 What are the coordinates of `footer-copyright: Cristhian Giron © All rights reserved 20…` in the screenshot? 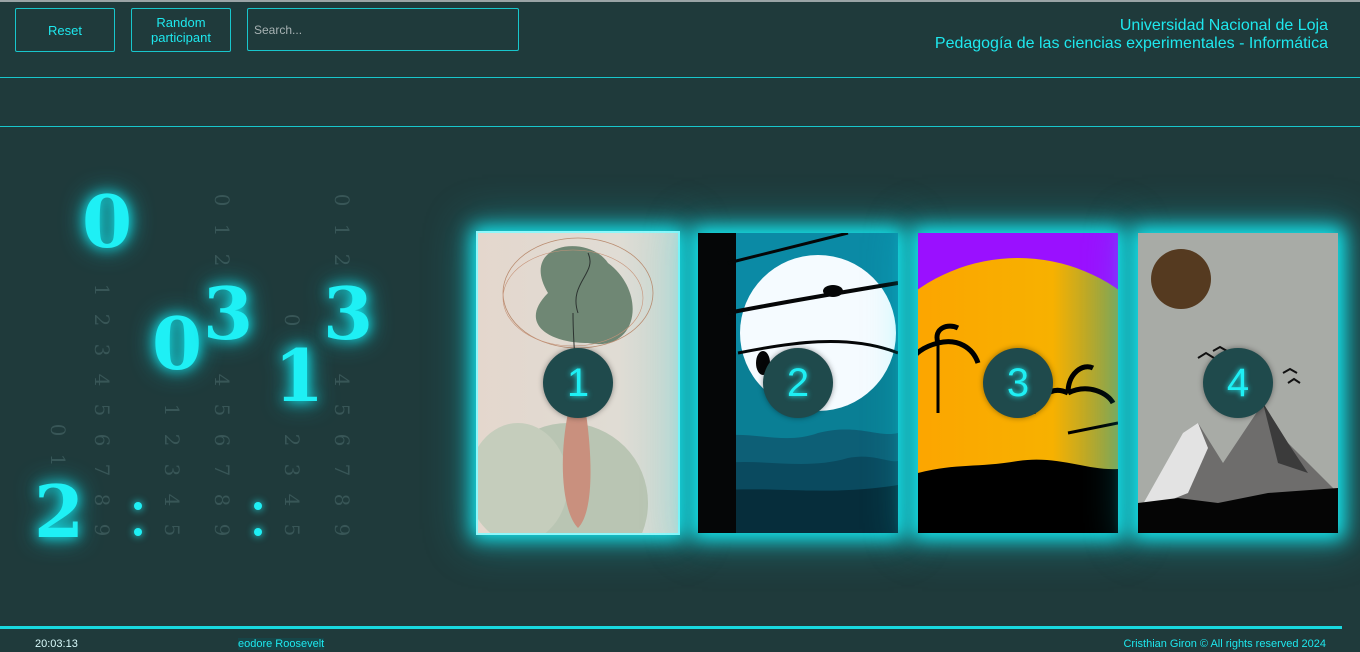 It's located at (1224, 644).